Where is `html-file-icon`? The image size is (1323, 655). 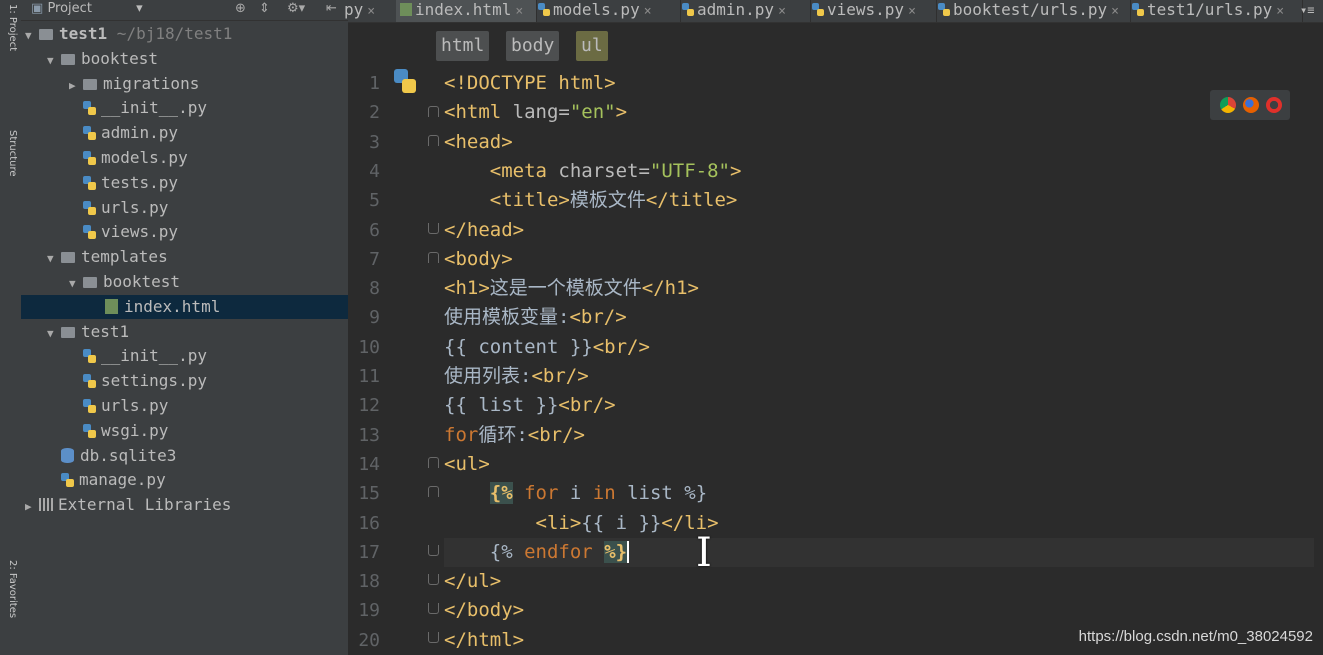
html-file-icon is located at coordinates (111, 306).